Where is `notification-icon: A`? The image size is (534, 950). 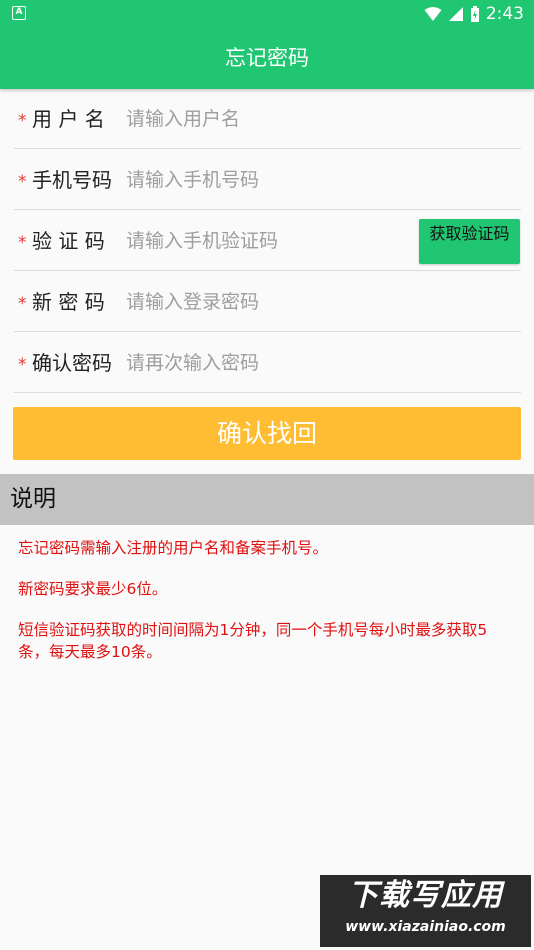
notification-icon: A is located at coordinates (19, 13).